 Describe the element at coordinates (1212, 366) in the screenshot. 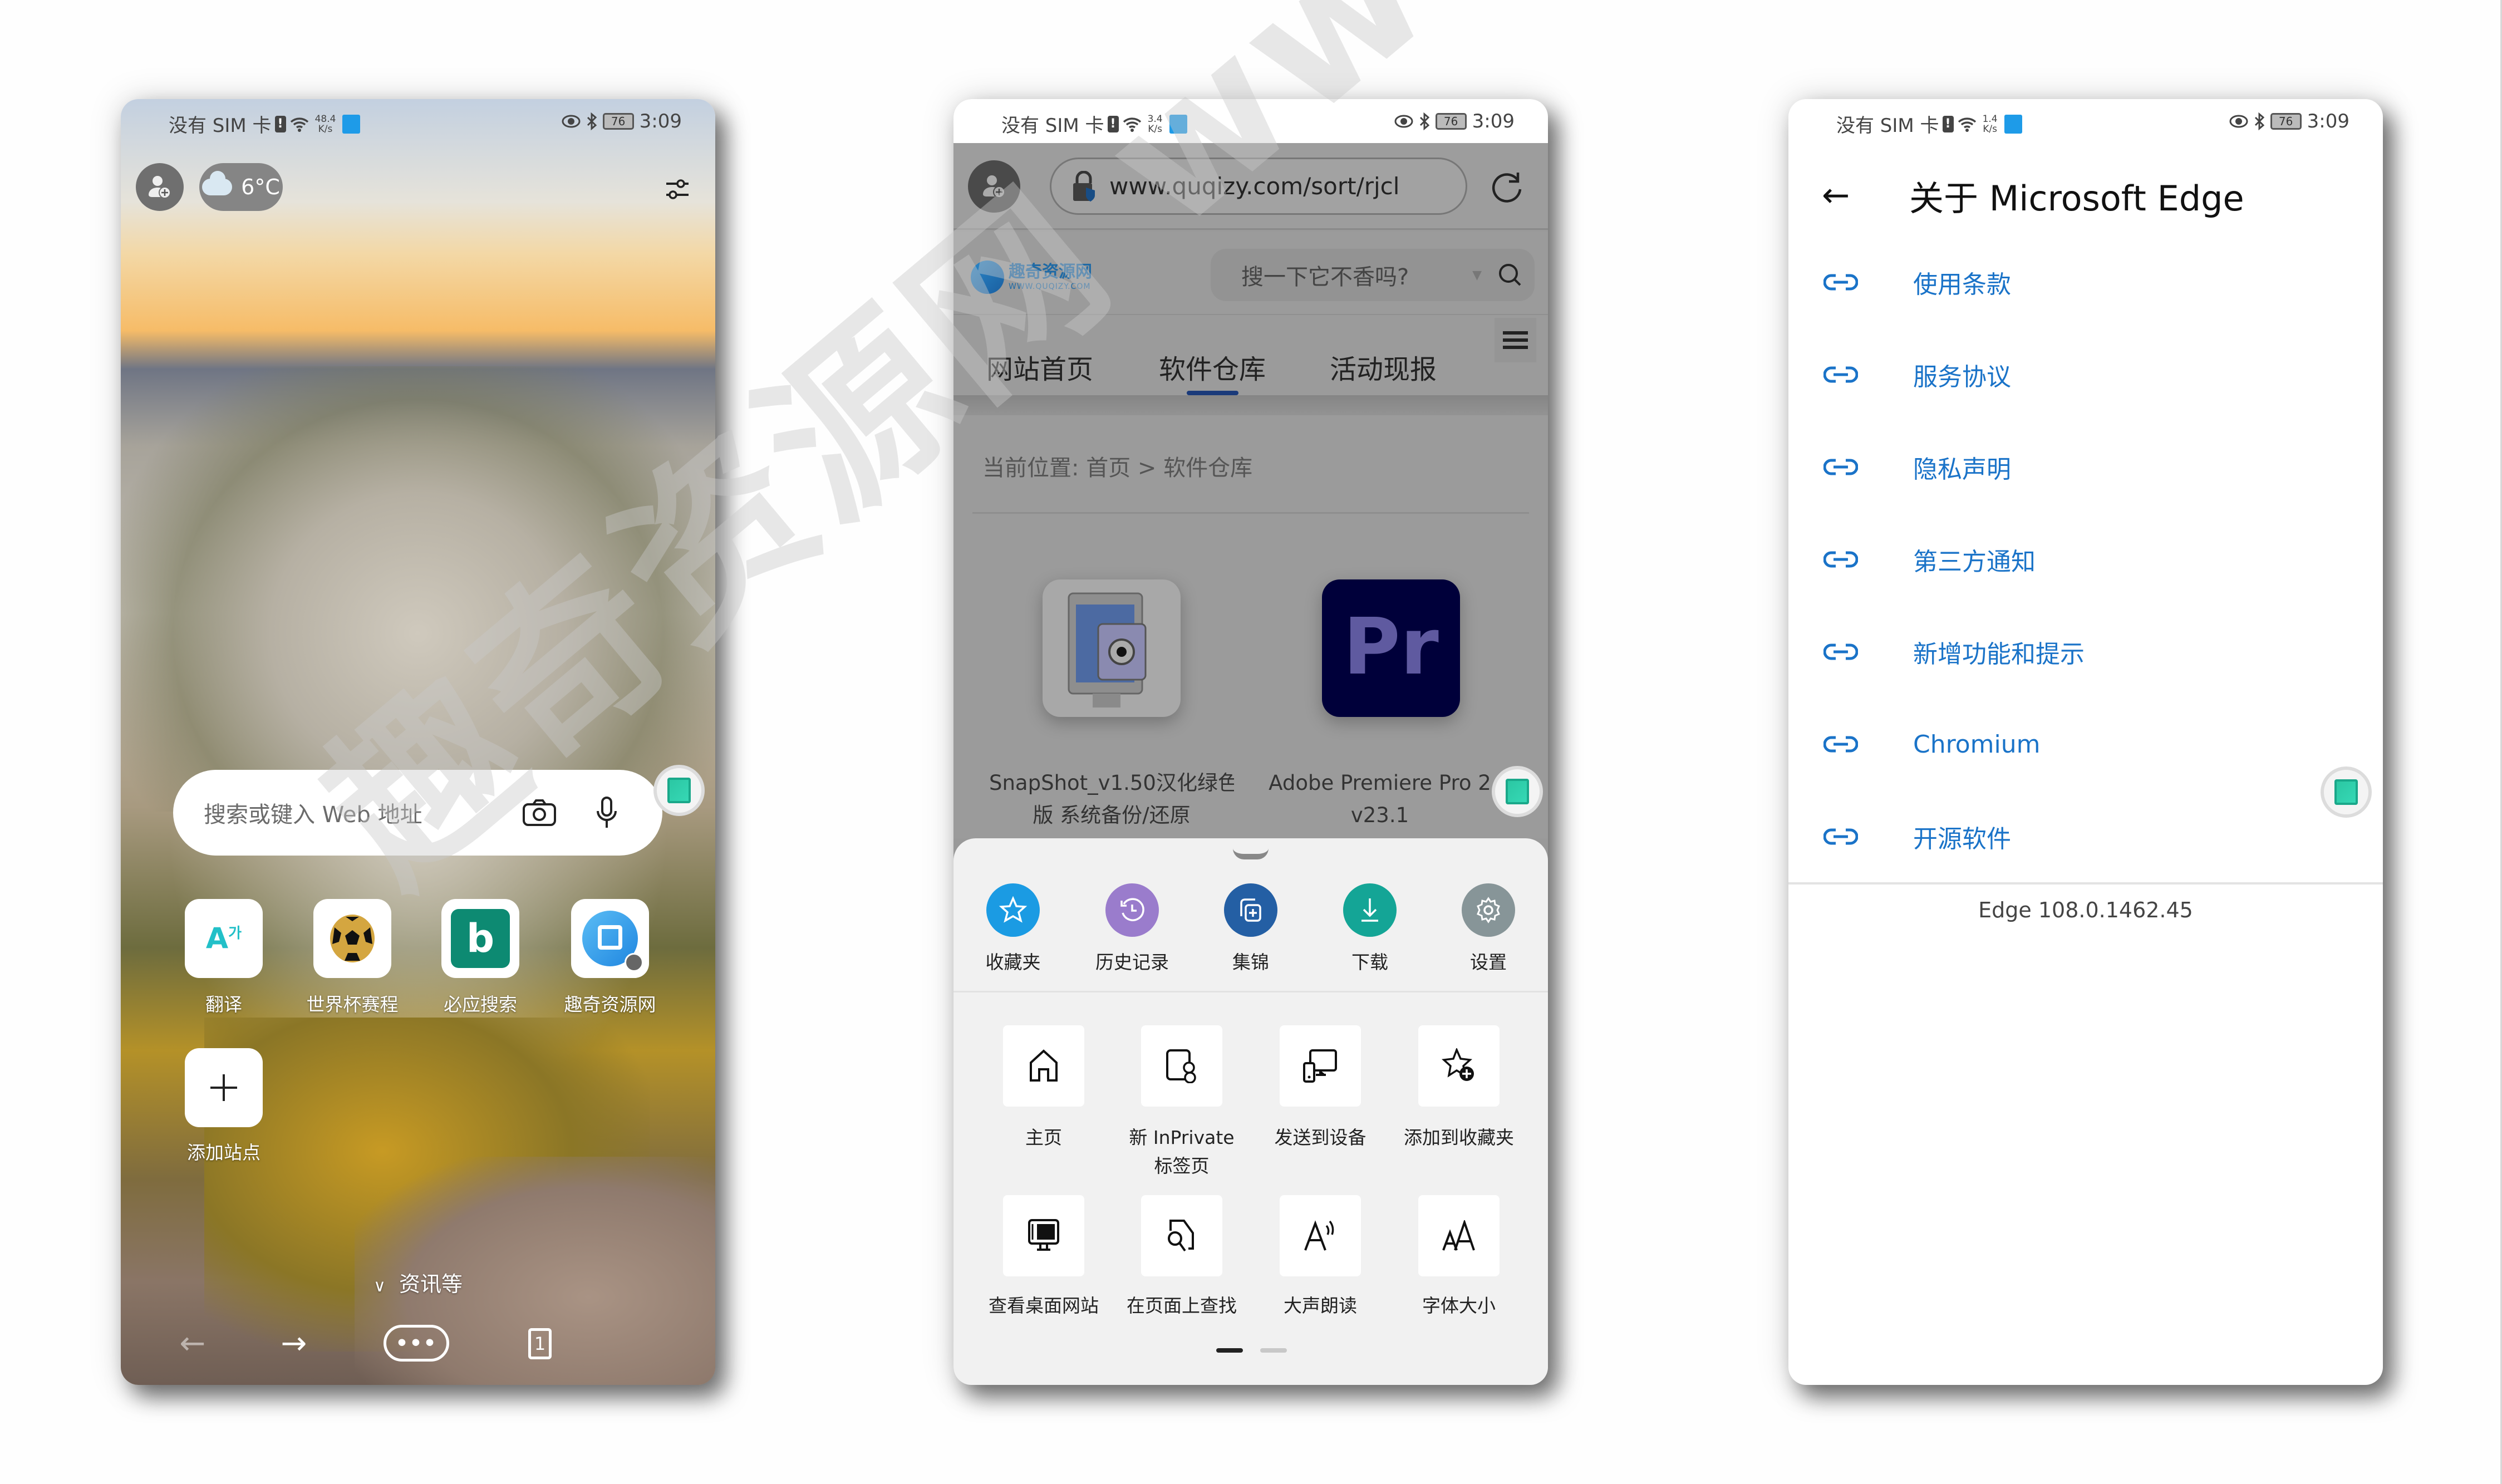

I see `nav-tab-software: 软件仓库` at that location.